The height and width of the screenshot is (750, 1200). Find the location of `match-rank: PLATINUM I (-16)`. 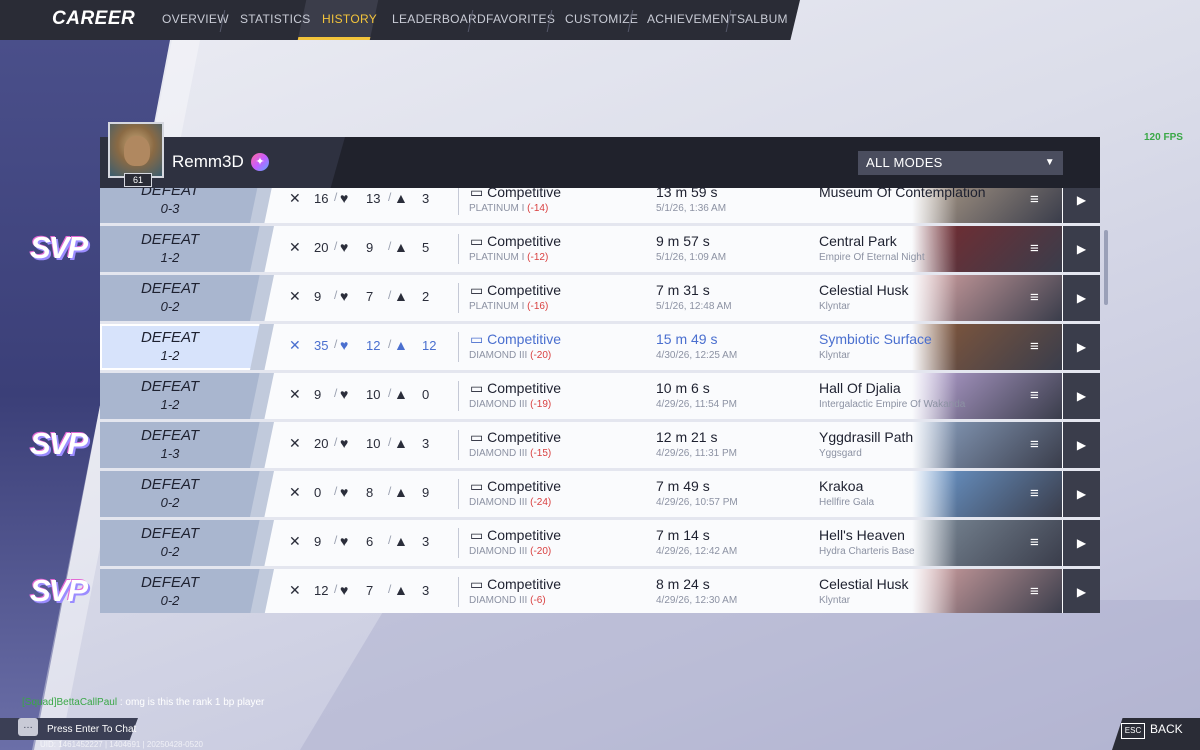

match-rank: PLATINUM I (-16) is located at coordinates (508, 306).